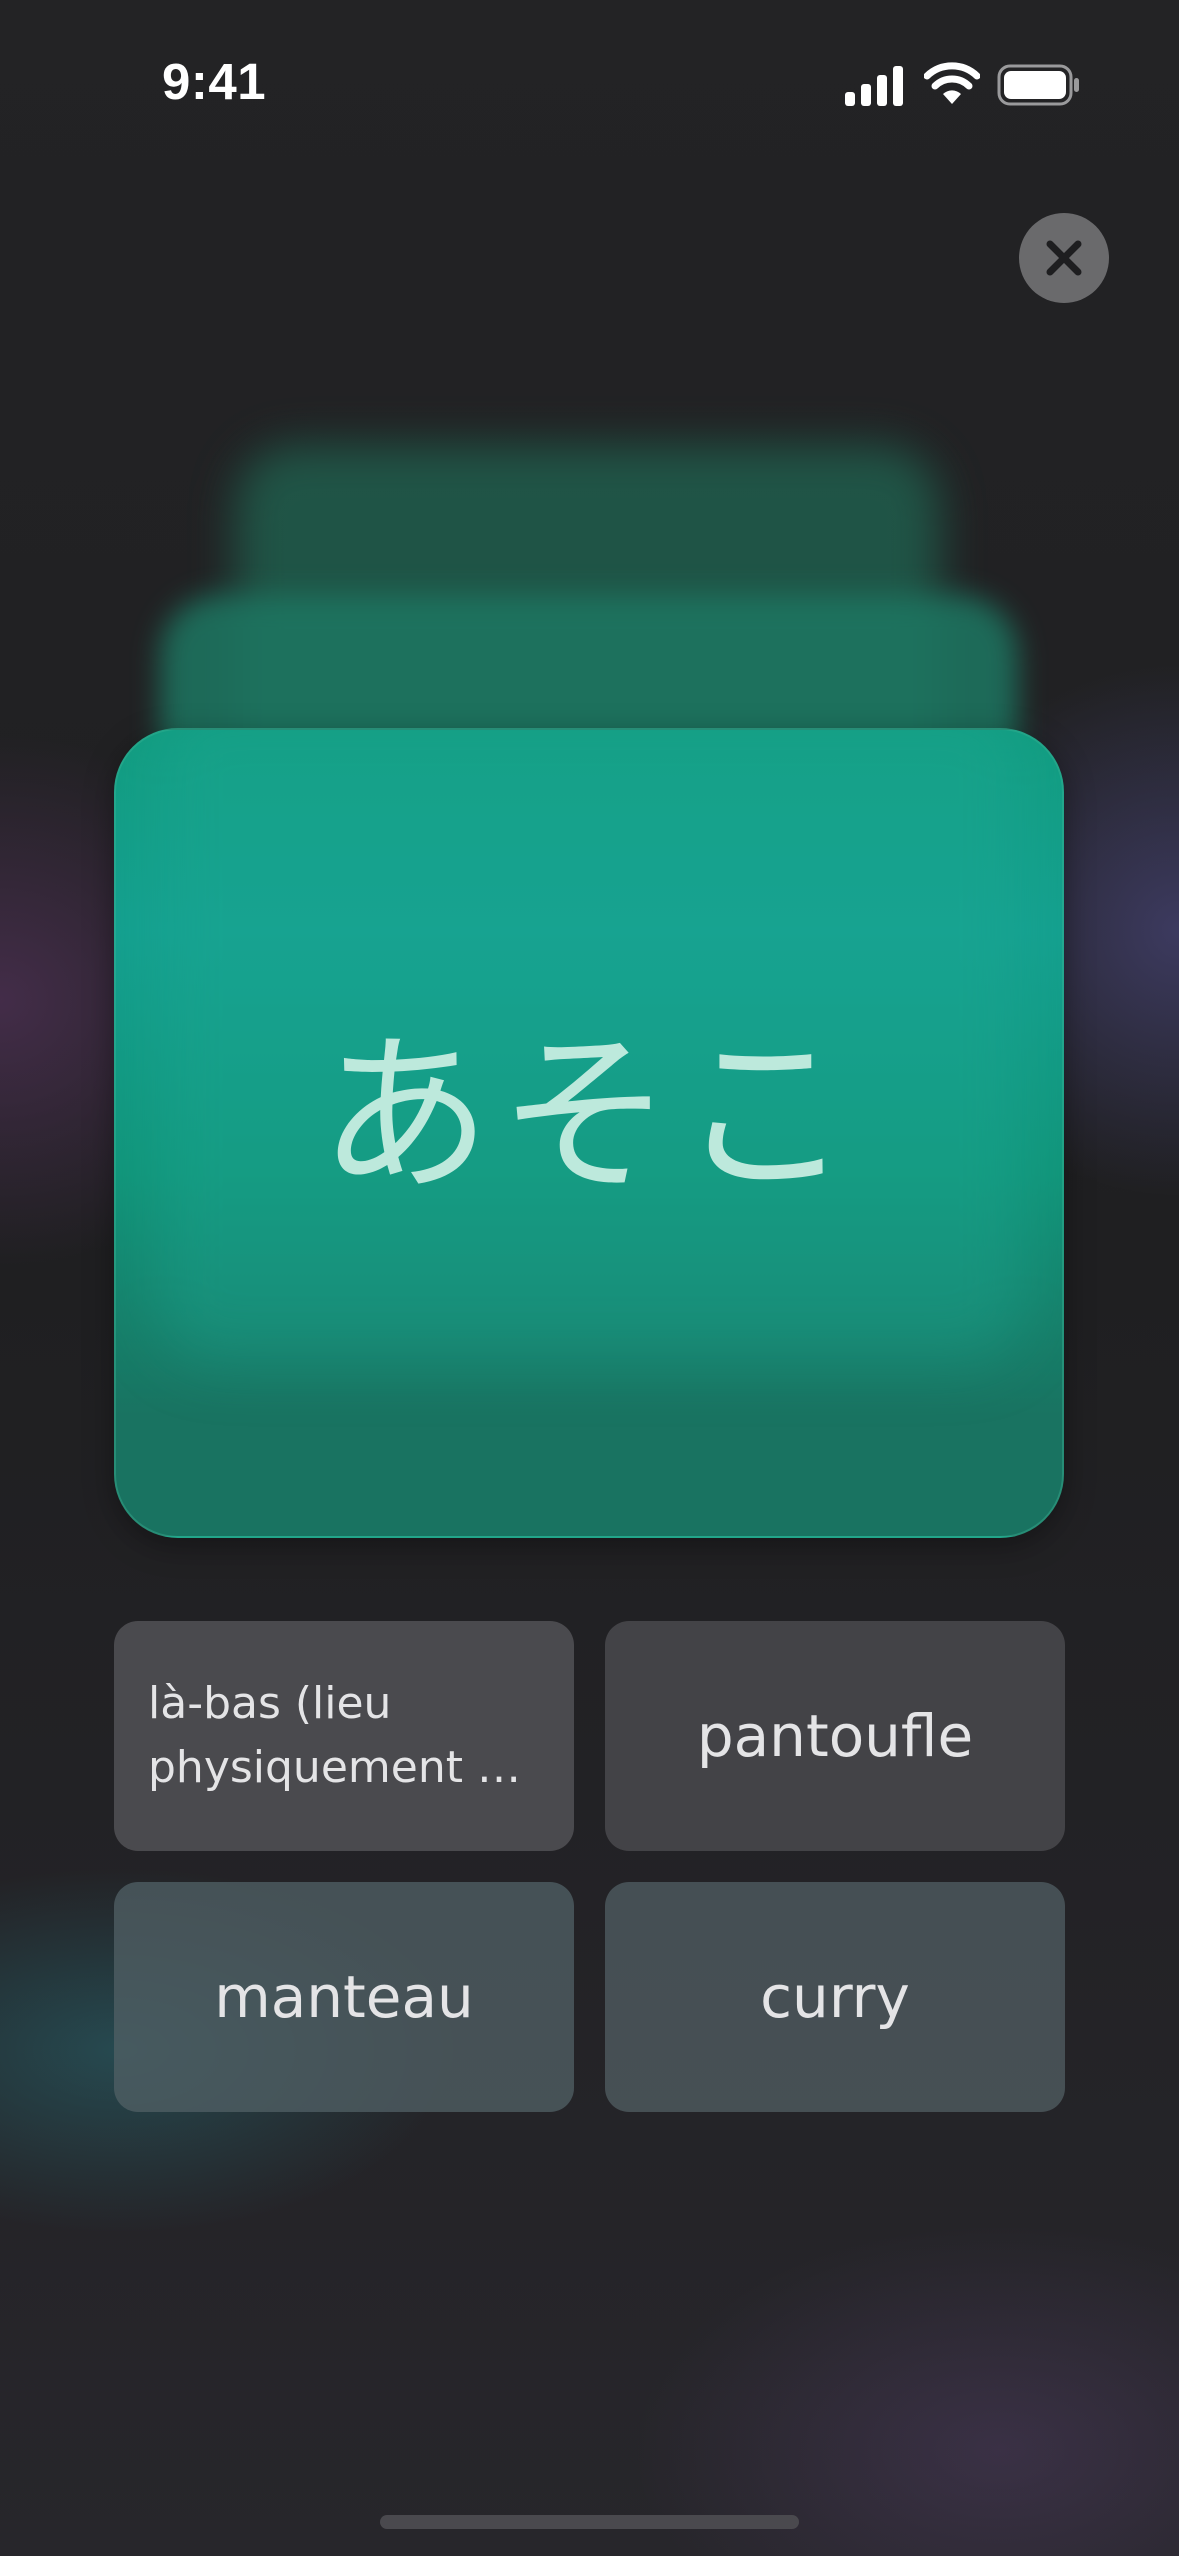  I want to click on flashcard-term: あそこ, so click(589, 1115).